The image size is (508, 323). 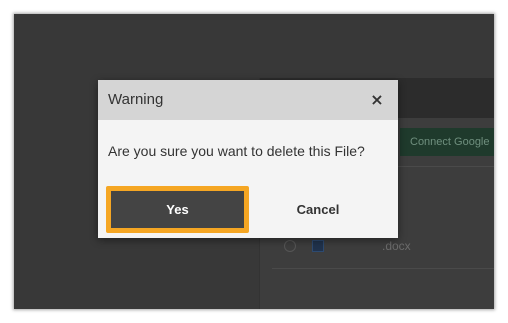 I want to click on yes-button-focus-ring: Yes, so click(x=177, y=209).